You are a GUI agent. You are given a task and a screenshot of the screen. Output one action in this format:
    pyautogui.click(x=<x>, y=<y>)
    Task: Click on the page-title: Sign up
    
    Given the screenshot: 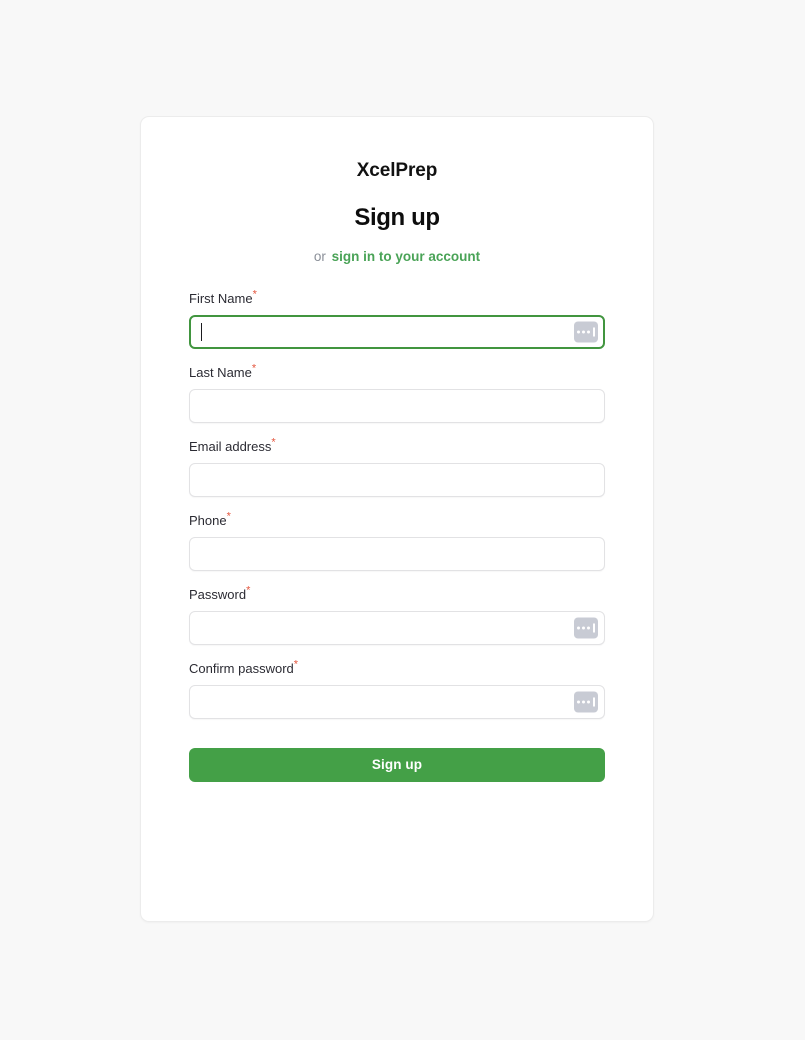 What is the action you would take?
    pyautogui.click(x=397, y=217)
    